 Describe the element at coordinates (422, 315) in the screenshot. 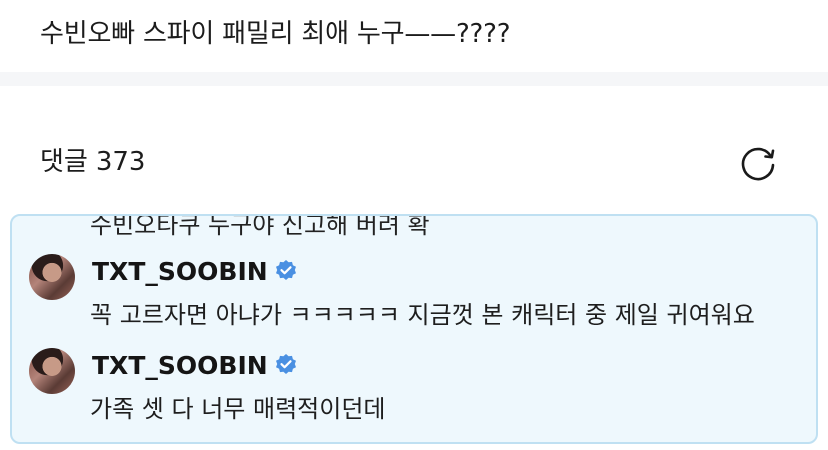

I see `reply-text: 꼭 고르자면 아냐가 ㅋㅋㅋㅋㅋ 지금껏 본 캐릭터 중 제일 귀여워요` at that location.